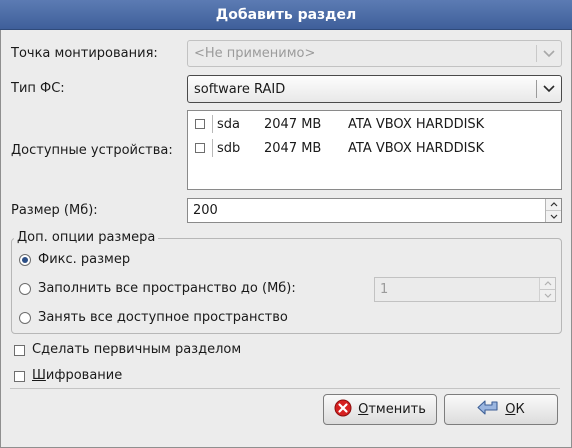 This screenshot has height=448, width=572. Describe the element at coordinates (240, 89) in the screenshot. I see `fs-type-value: software RAID` at that location.